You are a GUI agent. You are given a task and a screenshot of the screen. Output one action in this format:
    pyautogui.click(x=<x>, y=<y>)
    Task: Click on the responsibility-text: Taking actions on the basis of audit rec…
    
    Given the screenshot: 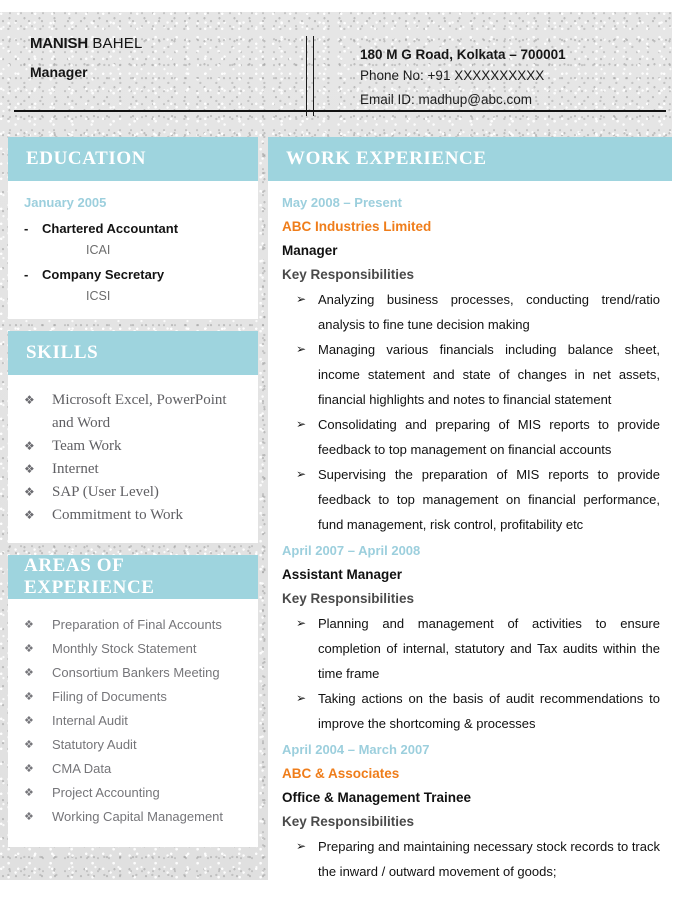 What is the action you would take?
    pyautogui.click(x=489, y=711)
    